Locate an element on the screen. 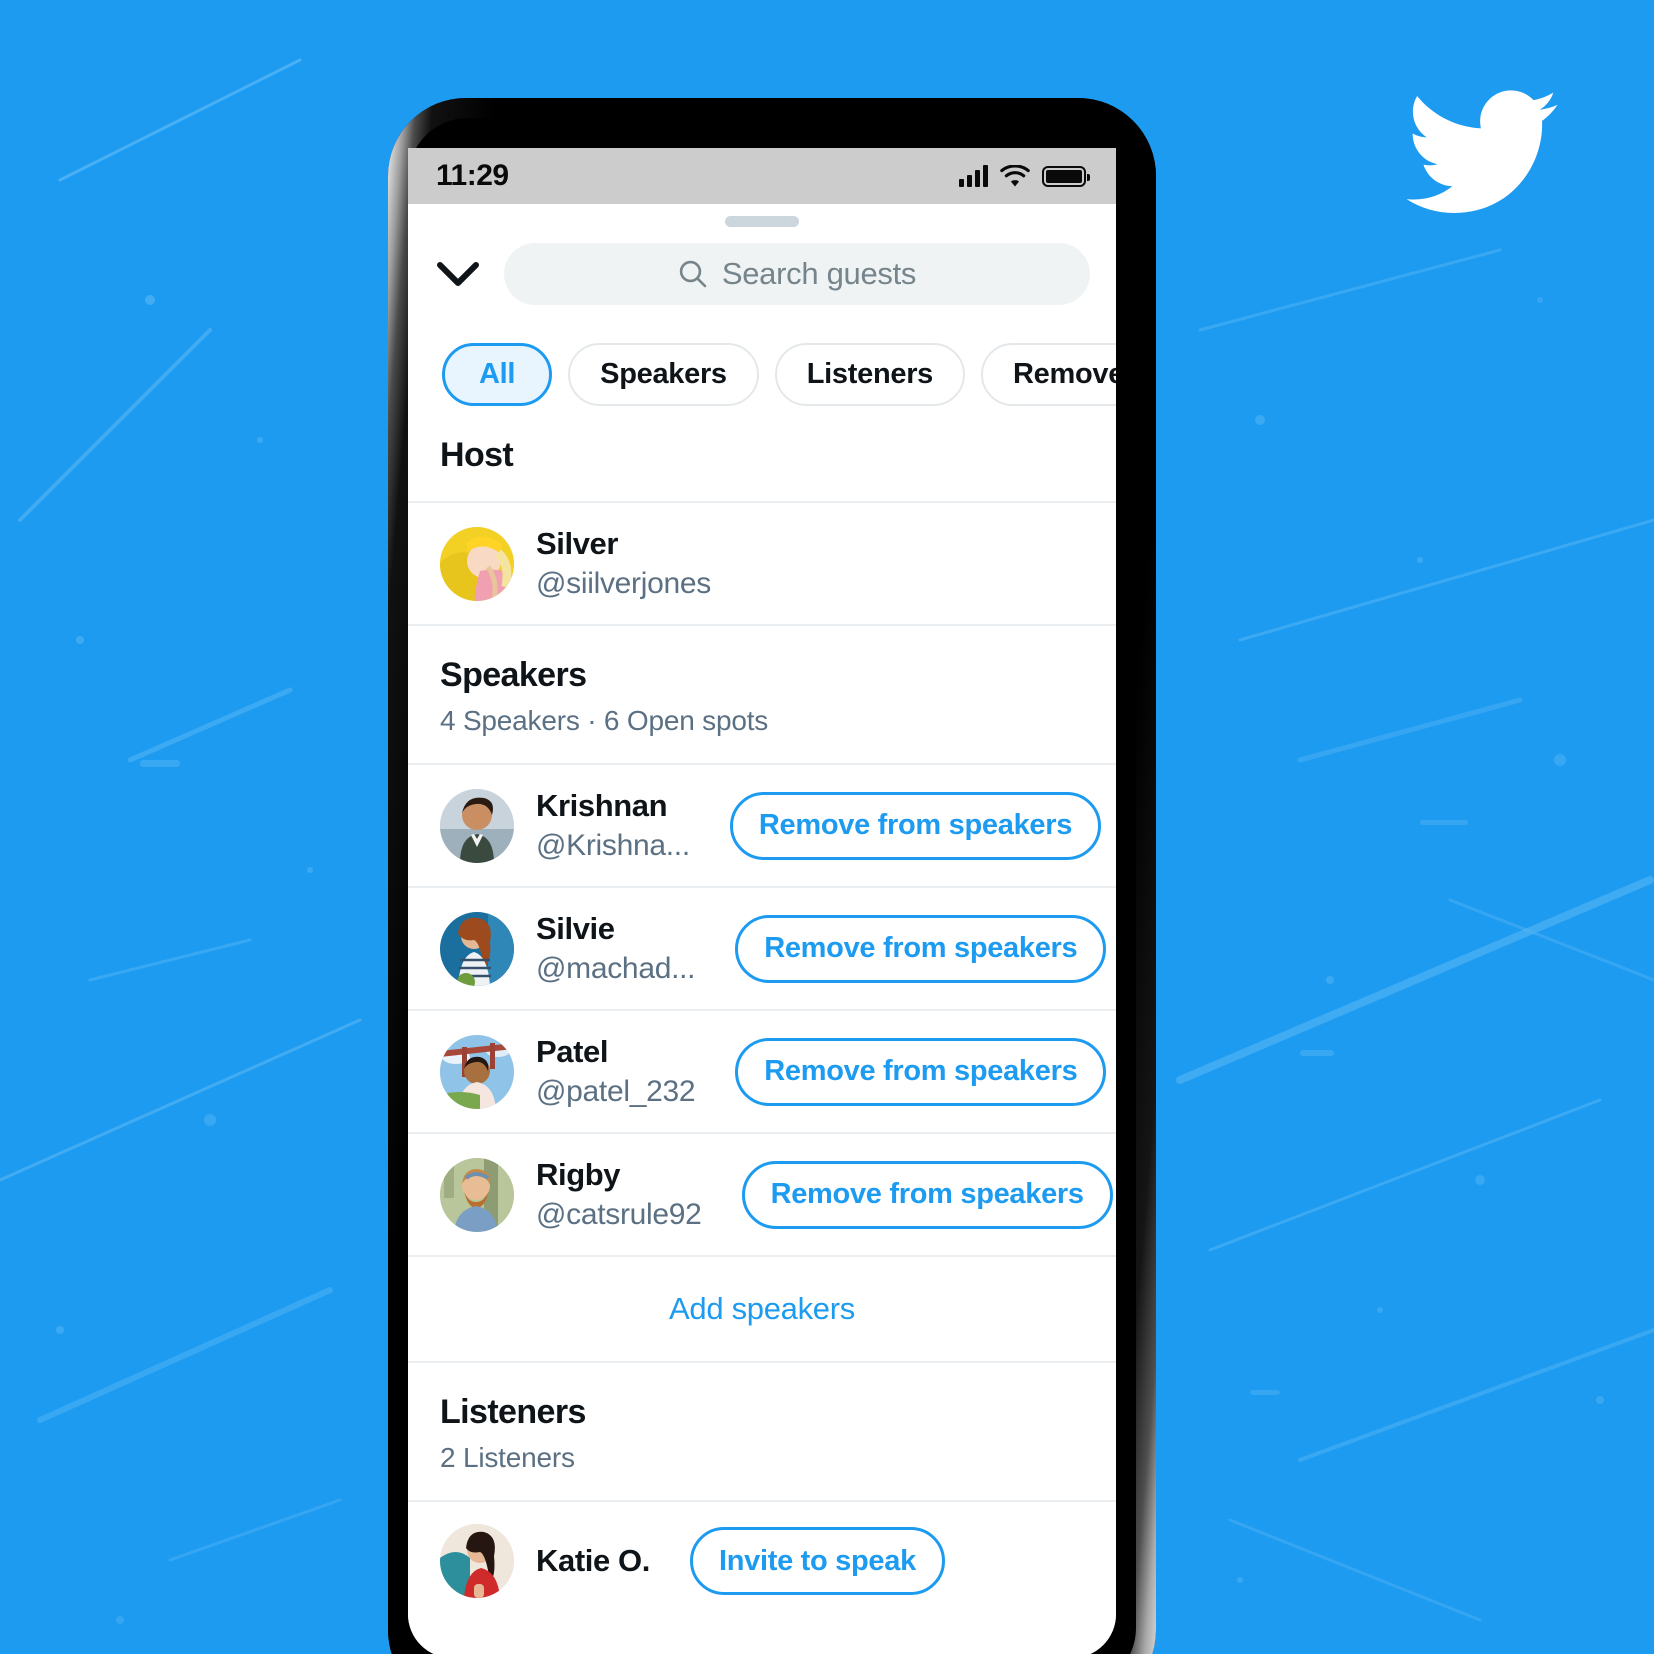  list-item-speaker-patel: Patel @patel_232 Remove from speakers is located at coordinates (762, 1071).